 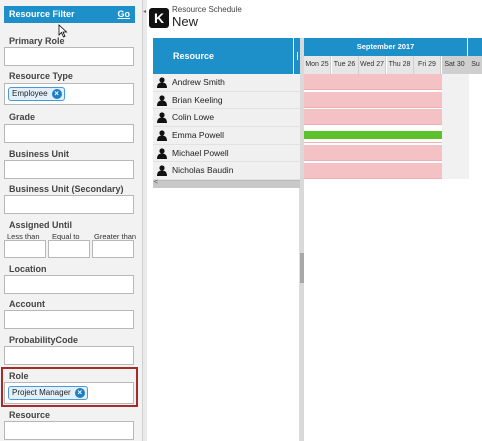 I want to click on day-header: Tue 26, so click(x=345, y=65).